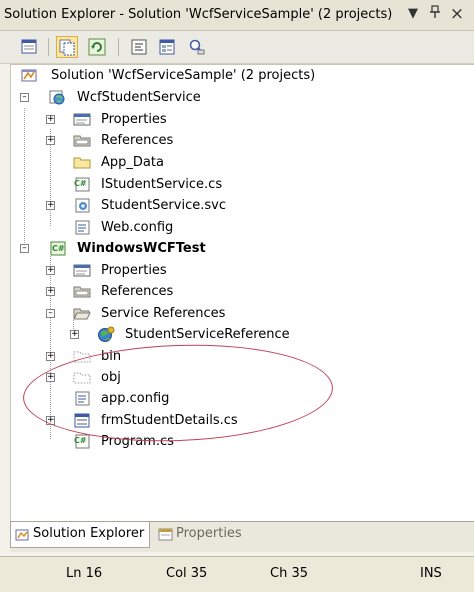 The image size is (474, 592). Describe the element at coordinates (207, 334) in the screenshot. I see `tree-item-label: StudentServiceReference` at that location.